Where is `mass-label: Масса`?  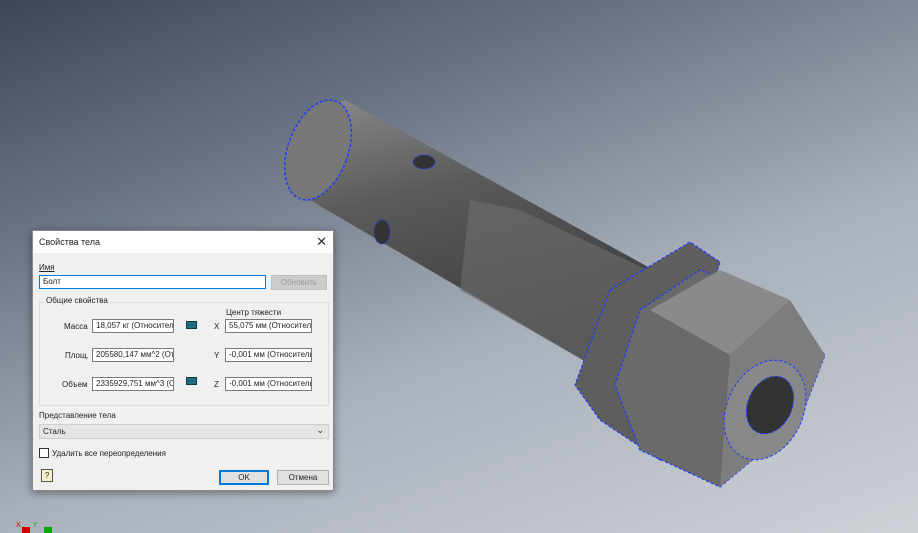 mass-label: Масса is located at coordinates (76, 326).